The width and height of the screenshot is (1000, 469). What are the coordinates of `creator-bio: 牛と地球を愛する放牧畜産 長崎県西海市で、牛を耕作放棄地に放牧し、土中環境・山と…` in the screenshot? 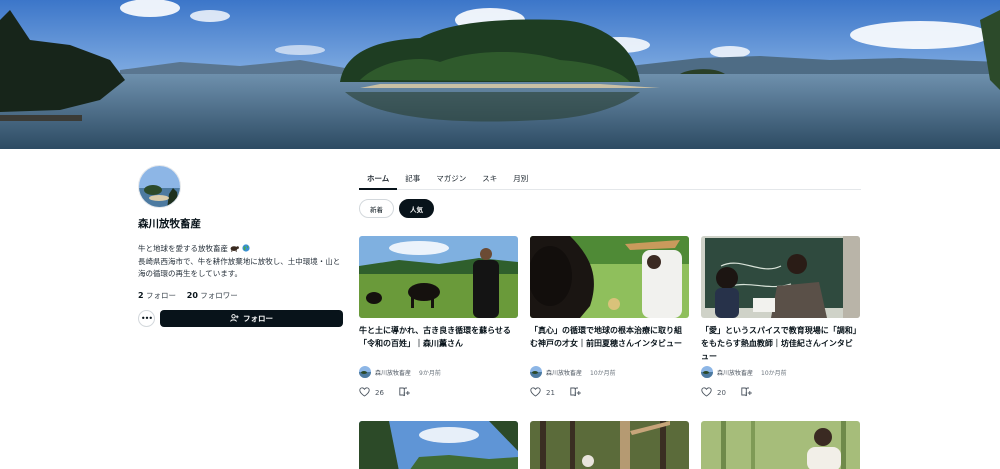 It's located at (240, 261).